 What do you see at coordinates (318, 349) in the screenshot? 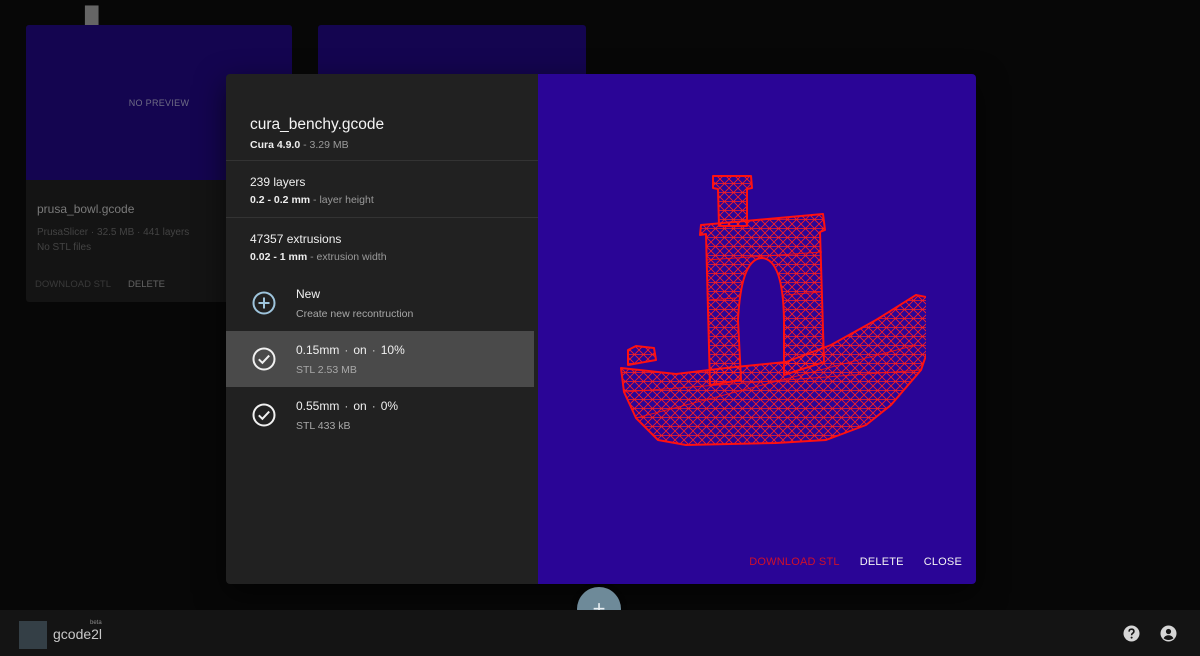
I see `reconstruction-resolution: 0.15mm` at bounding box center [318, 349].